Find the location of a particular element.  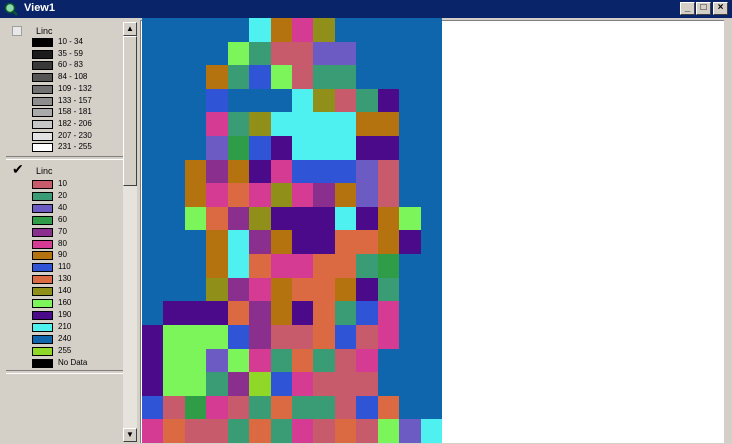

minimize-button: _ is located at coordinates (687, 8).